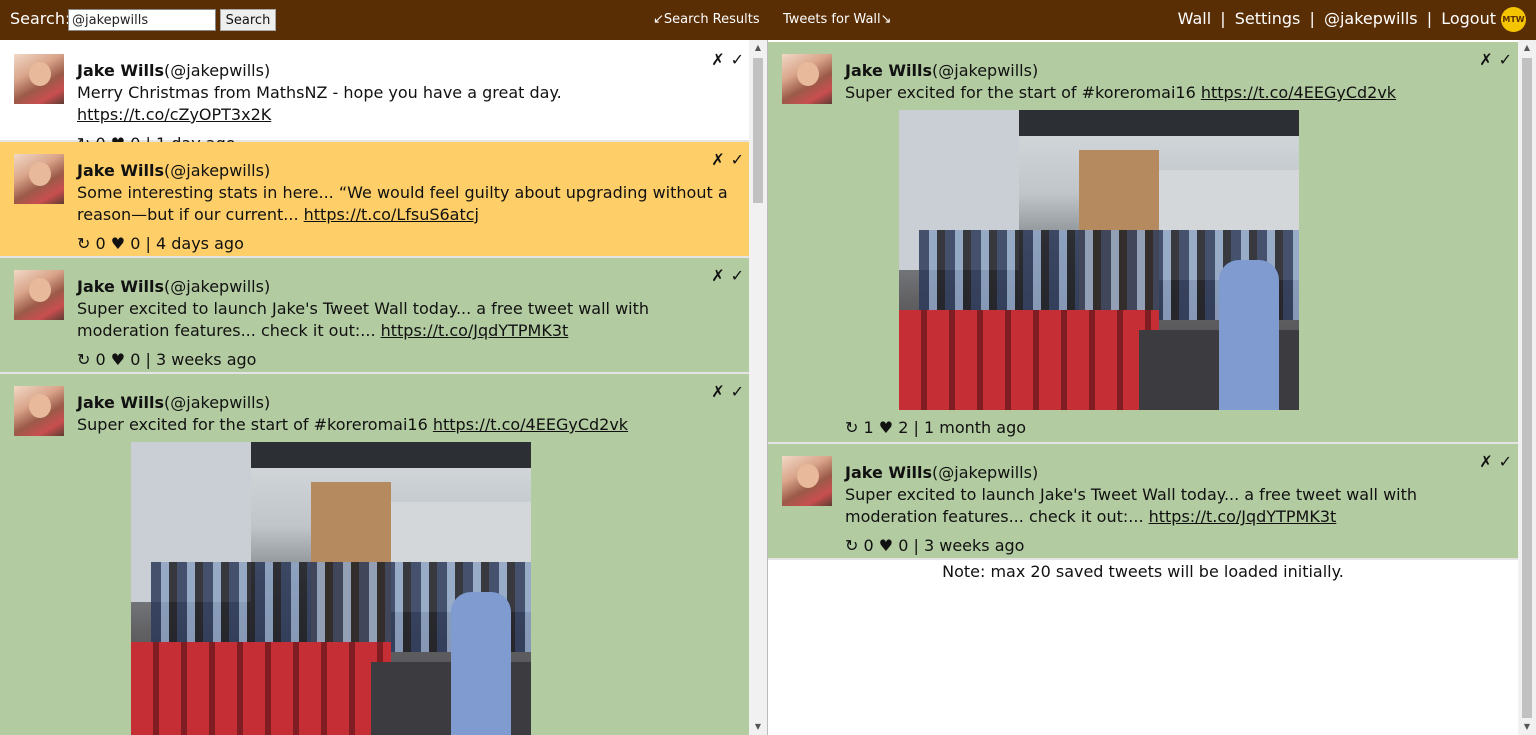 This screenshot has width=1536, height=735. I want to click on search-input, so click(142, 20).